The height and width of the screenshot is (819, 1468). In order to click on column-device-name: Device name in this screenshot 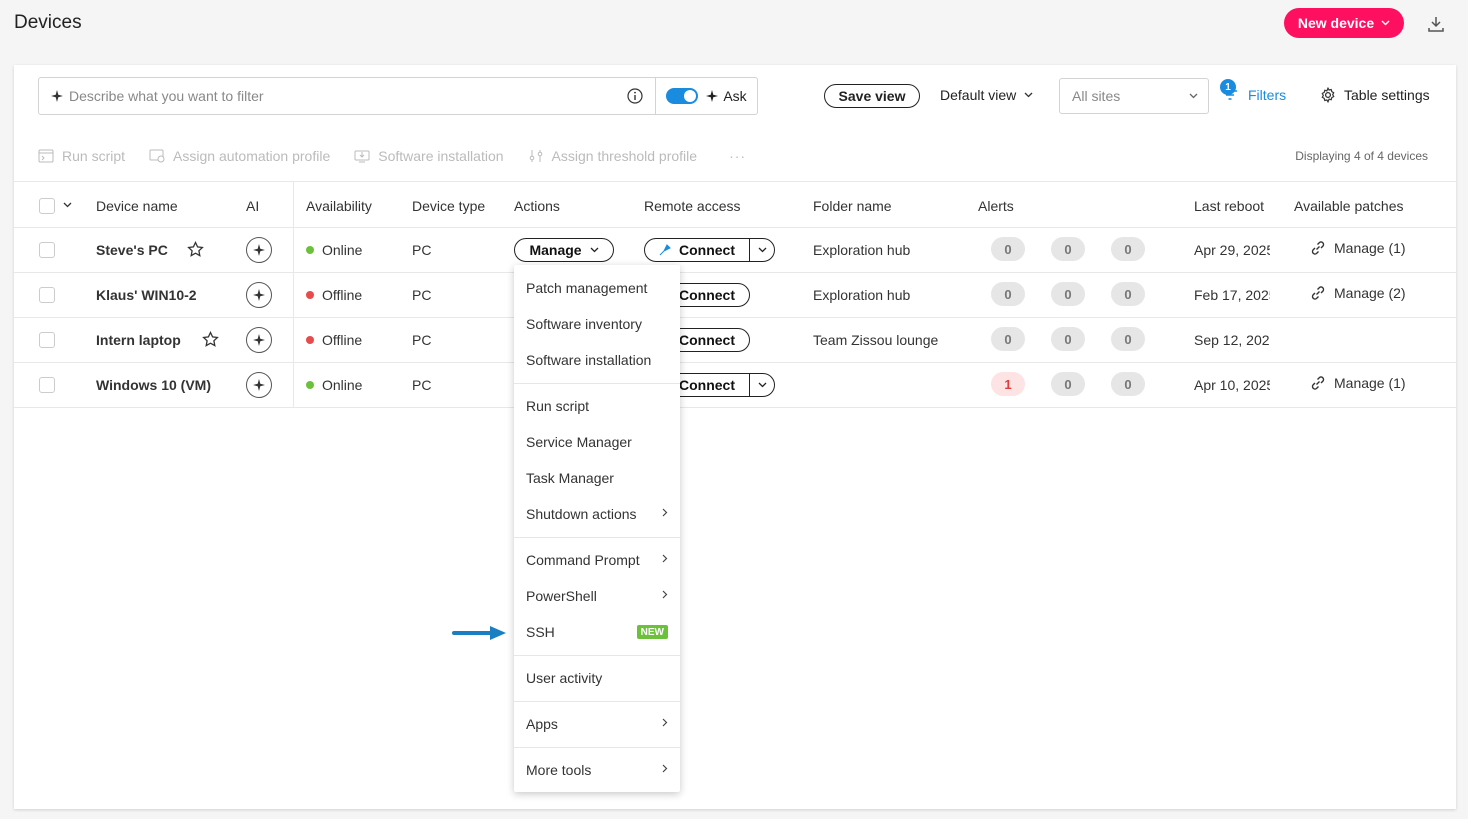, I will do `click(137, 206)`.